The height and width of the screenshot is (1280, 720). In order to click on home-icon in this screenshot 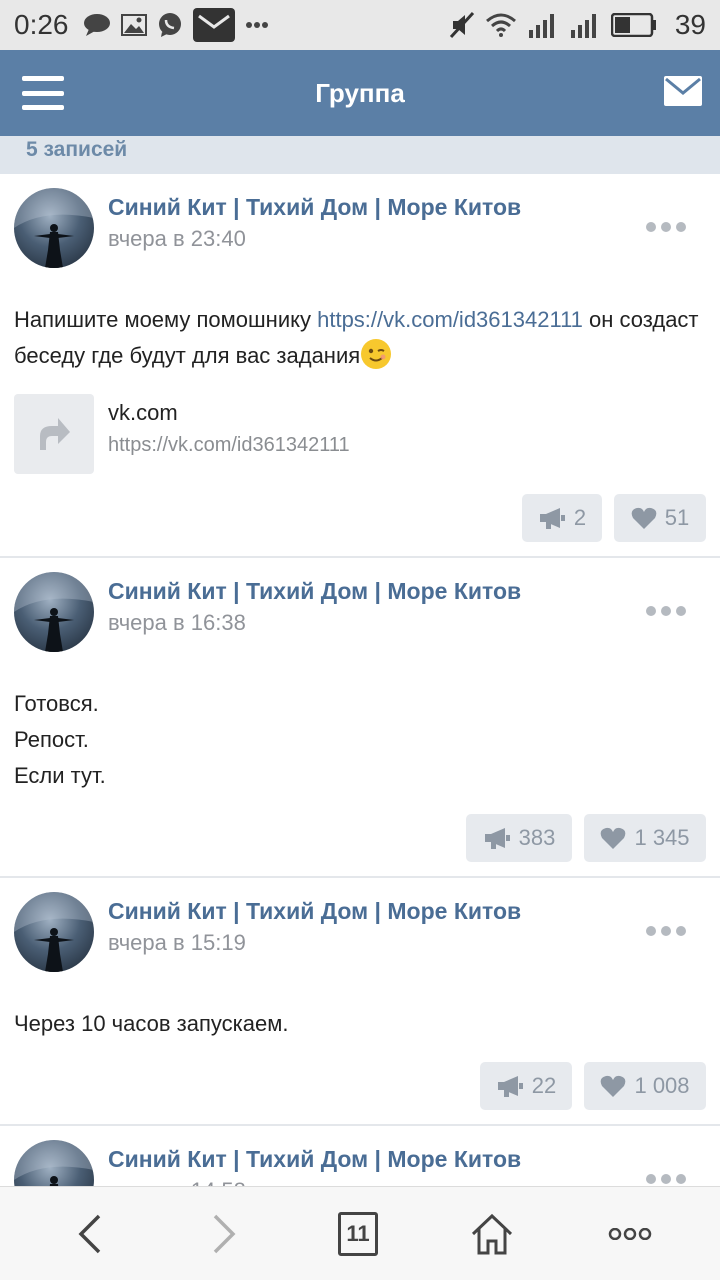, I will do `click(492, 1234)`.